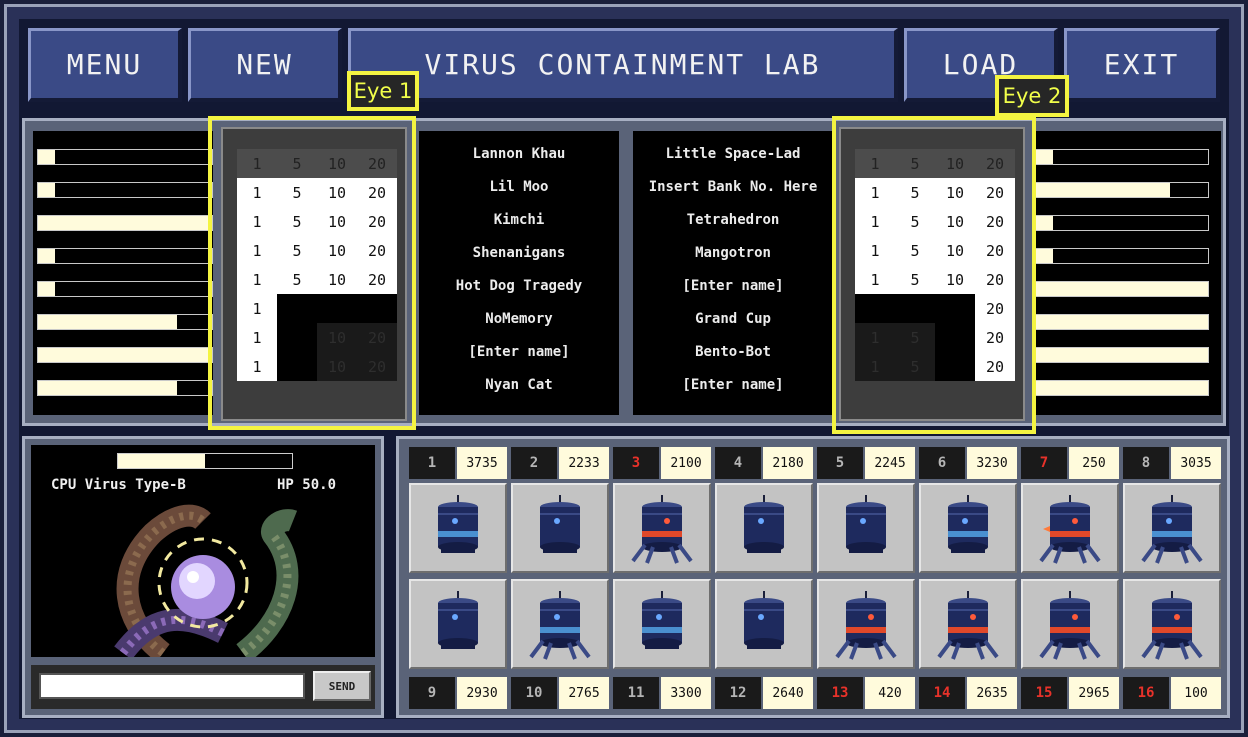 The width and height of the screenshot is (1248, 737). Describe the element at coordinates (686, 693) in the screenshot. I see `slot-score: 3300` at that location.